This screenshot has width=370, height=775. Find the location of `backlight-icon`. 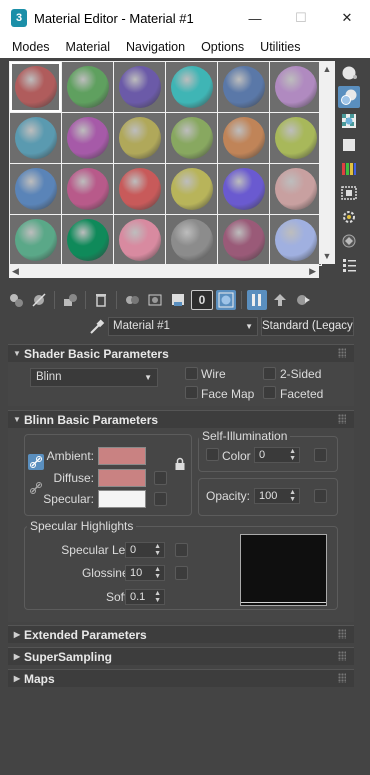

backlight-icon is located at coordinates (349, 97).